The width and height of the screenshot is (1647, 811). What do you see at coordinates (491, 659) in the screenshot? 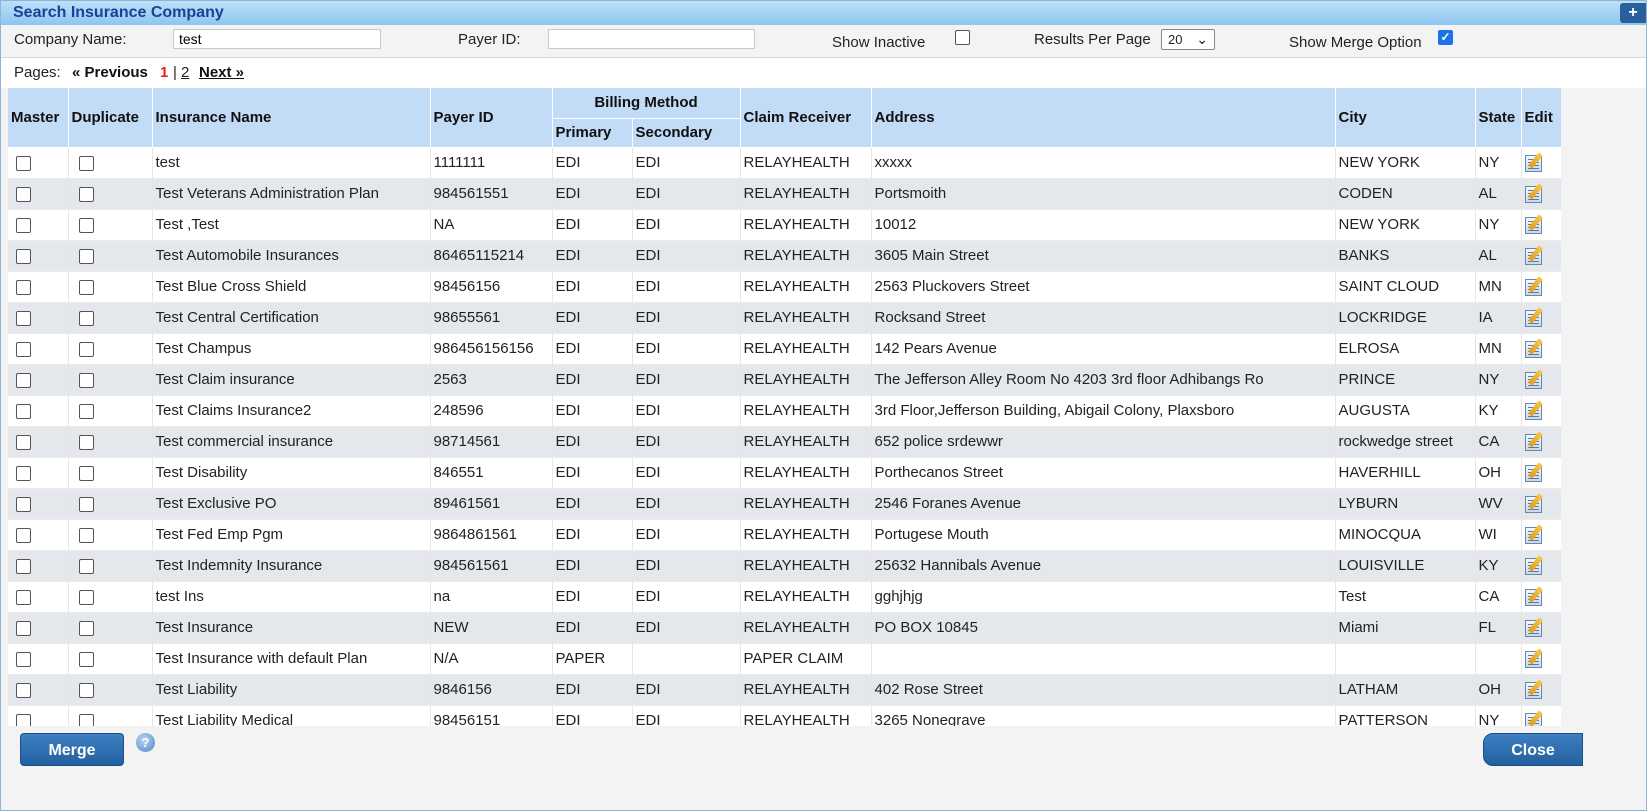
I see `payer-id-cell: N/A` at bounding box center [491, 659].